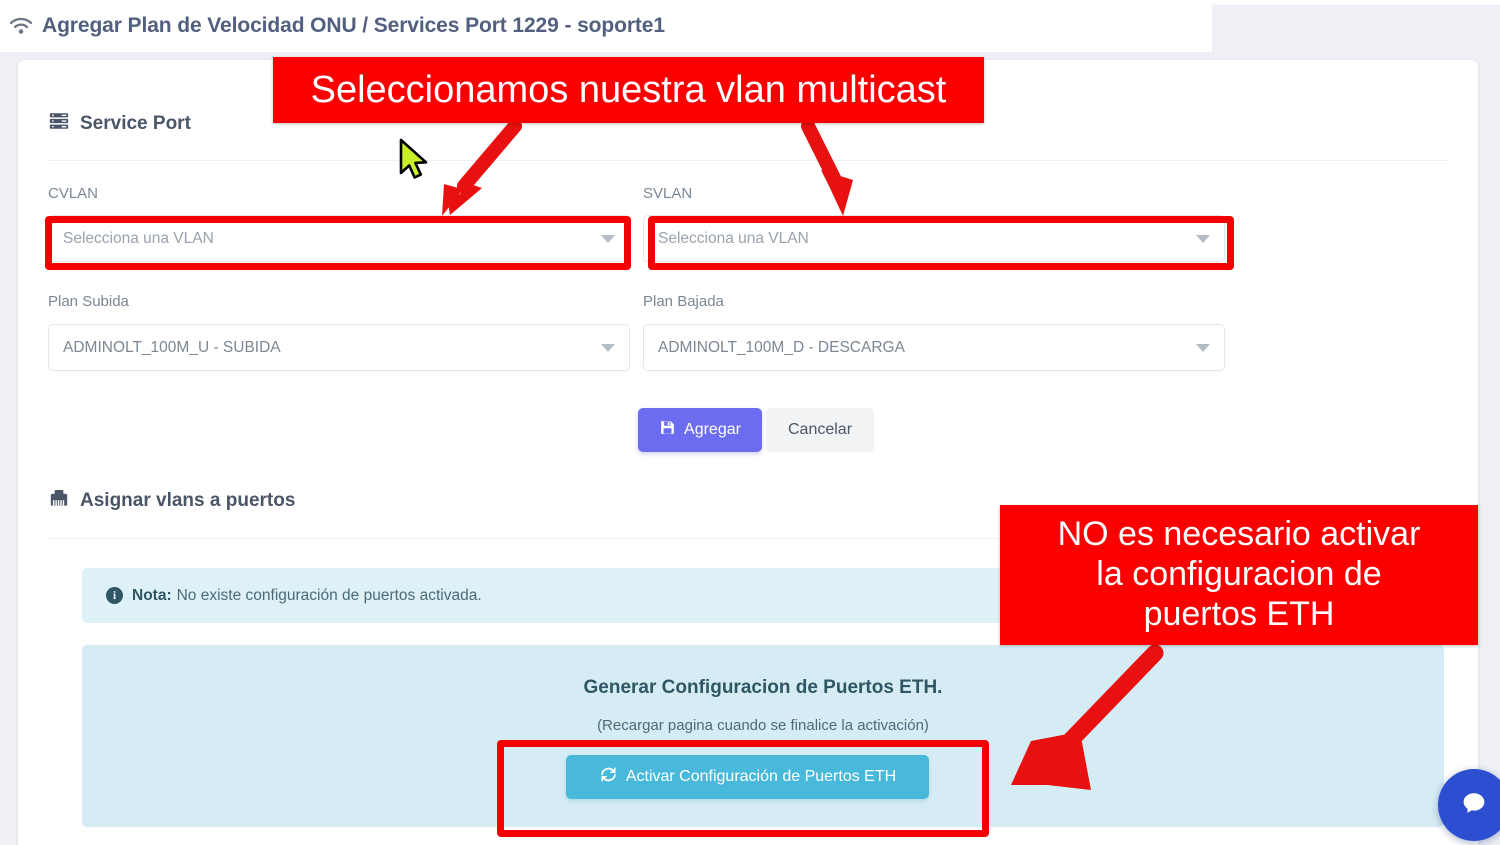 The width and height of the screenshot is (1500, 845). Describe the element at coordinates (1474, 805) in the screenshot. I see `chat-bubble-icon` at that location.